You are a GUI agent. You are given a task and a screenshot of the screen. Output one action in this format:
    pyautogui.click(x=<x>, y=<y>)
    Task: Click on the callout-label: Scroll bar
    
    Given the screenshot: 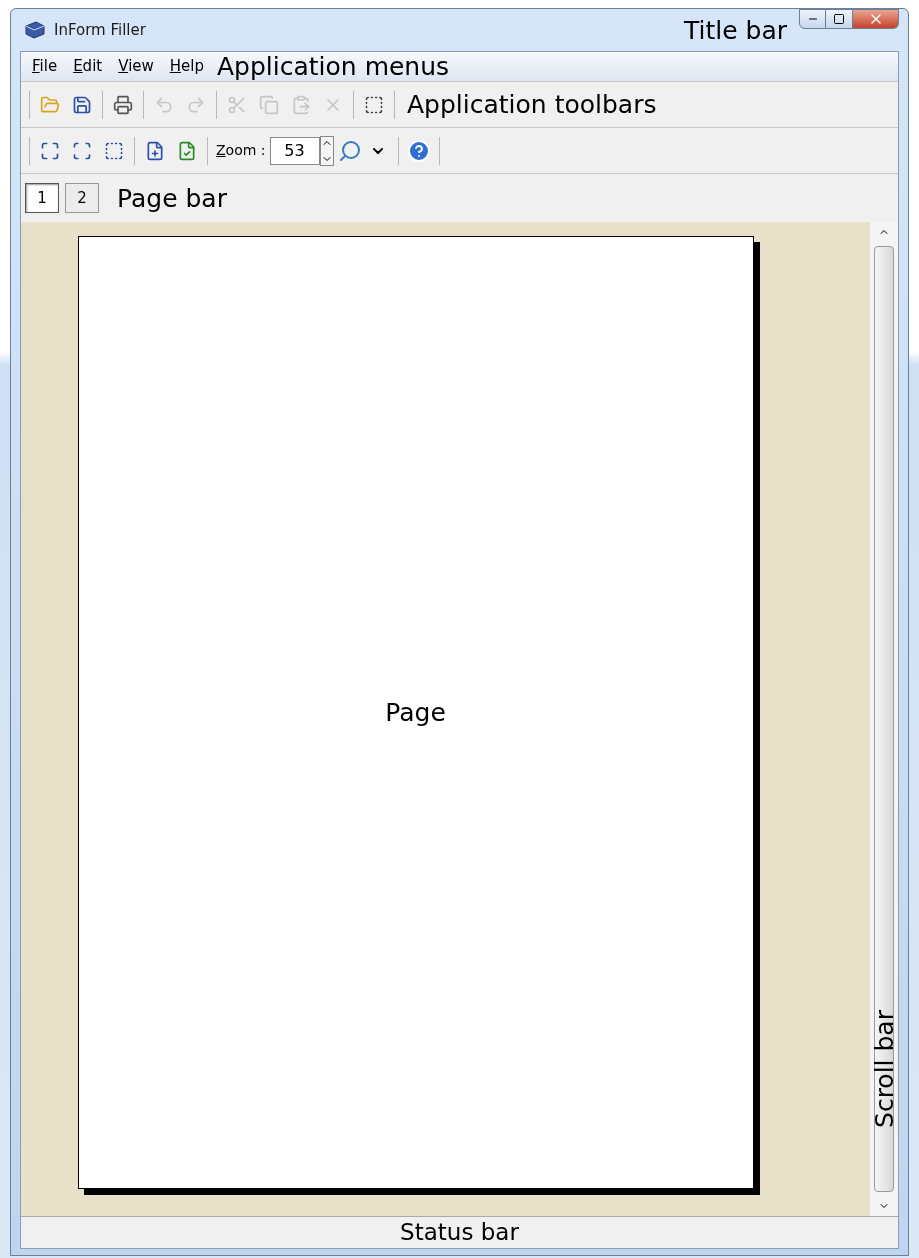 What is the action you would take?
    pyautogui.click(x=884, y=1069)
    